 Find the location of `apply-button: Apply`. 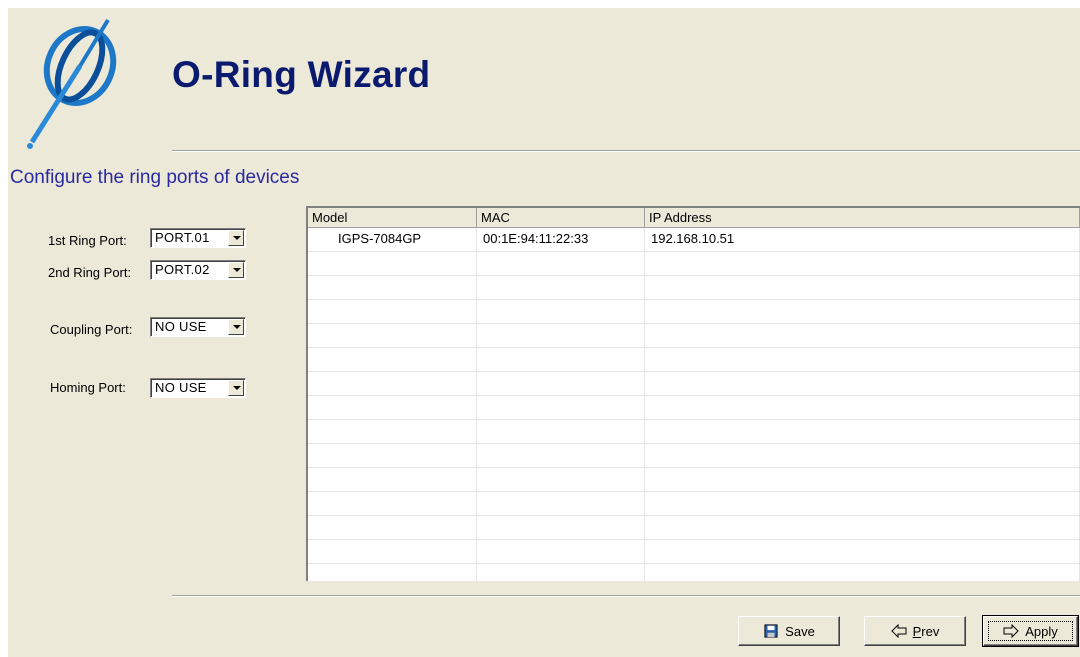

apply-button: Apply is located at coordinates (1030, 631).